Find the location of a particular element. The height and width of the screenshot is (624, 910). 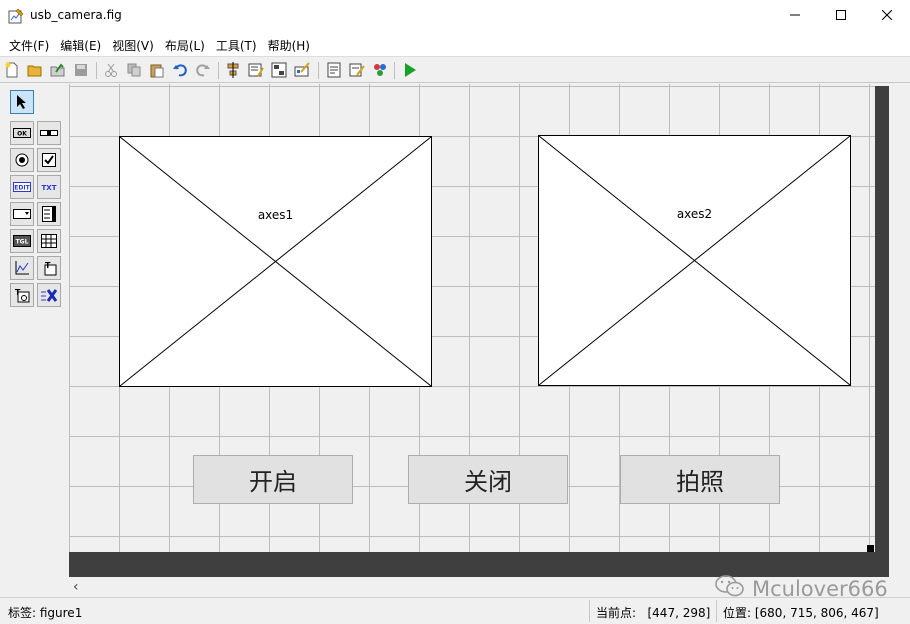

menu-tools: 工具(T) is located at coordinates (237, 43).